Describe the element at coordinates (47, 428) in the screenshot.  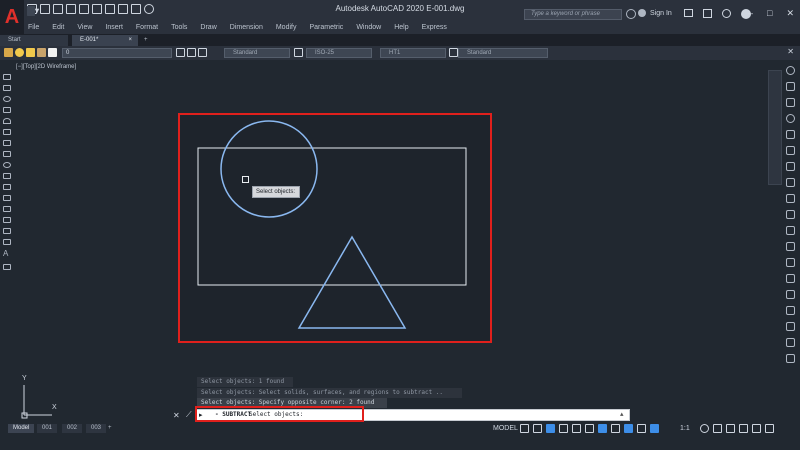
I see `tab-layout-001: 001` at that location.